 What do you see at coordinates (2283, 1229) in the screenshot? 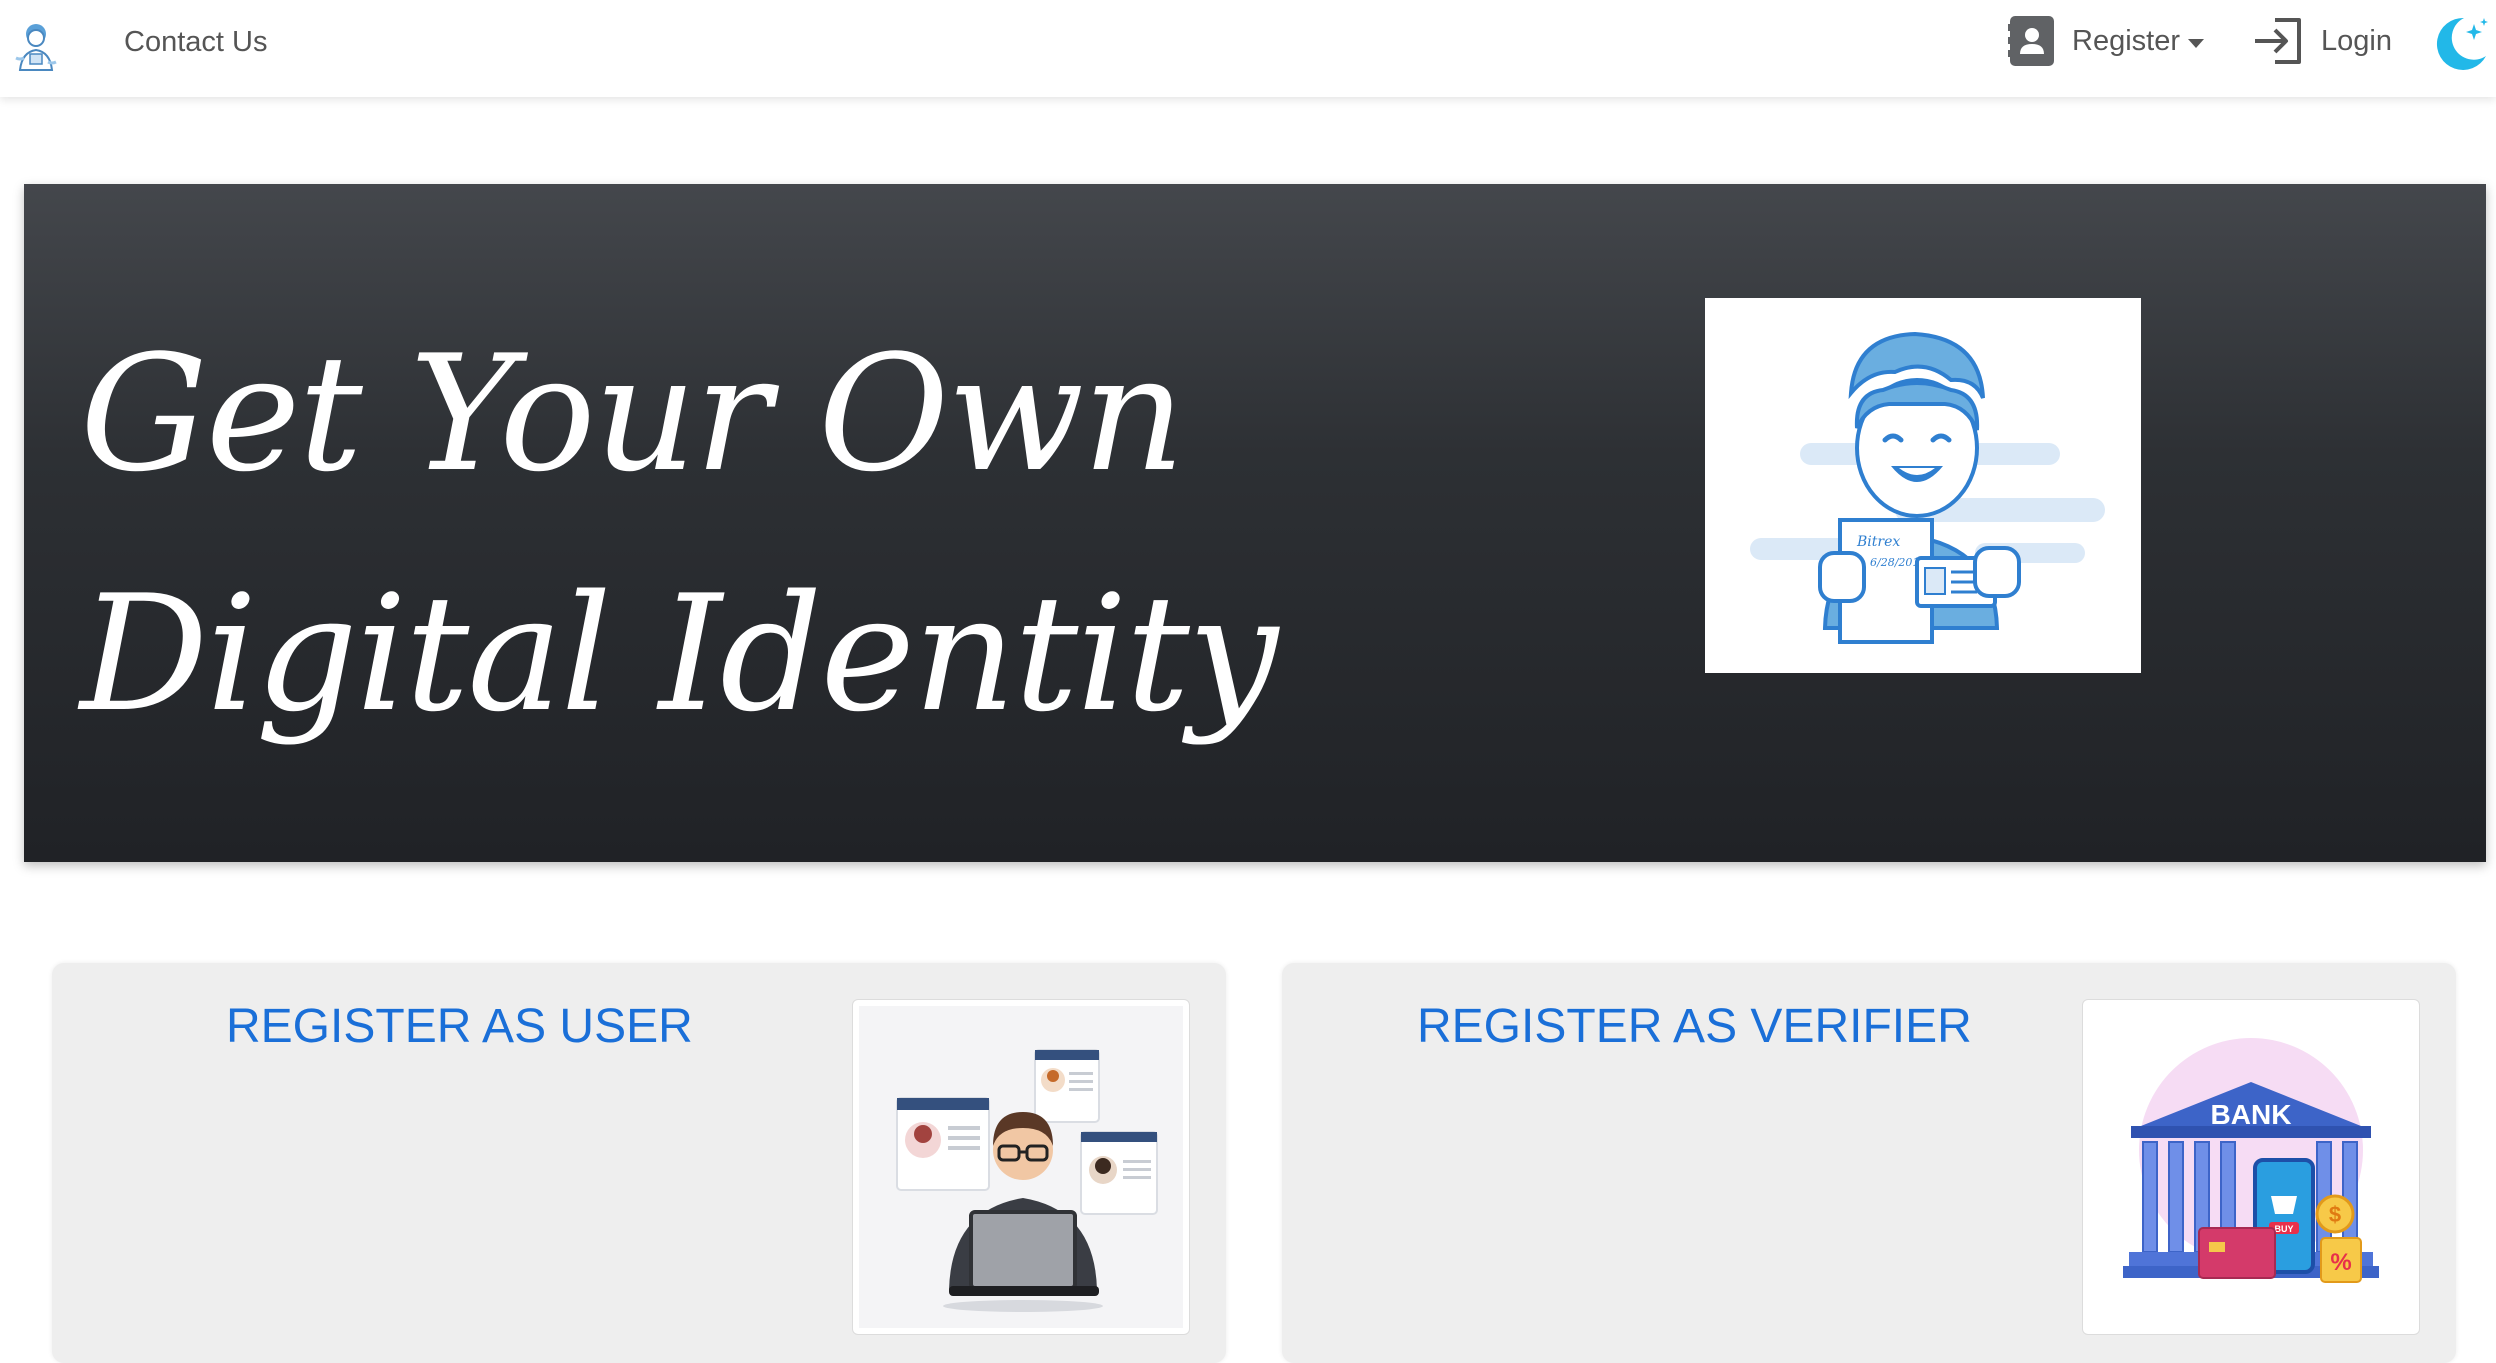
I see `buy-badge-text: BUY` at bounding box center [2283, 1229].